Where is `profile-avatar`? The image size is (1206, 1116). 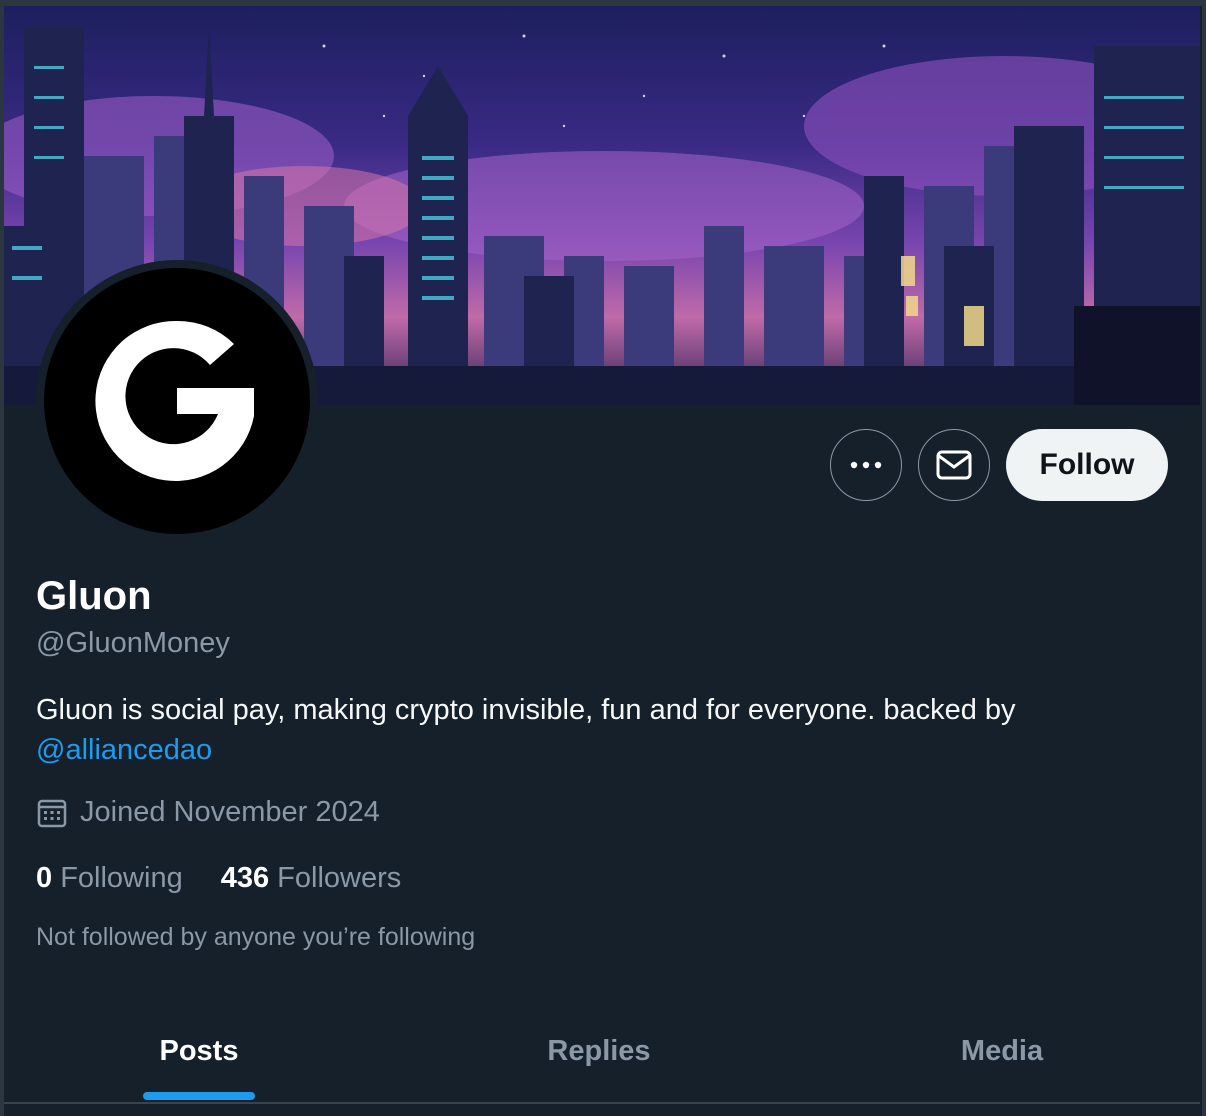 profile-avatar is located at coordinates (177, 401).